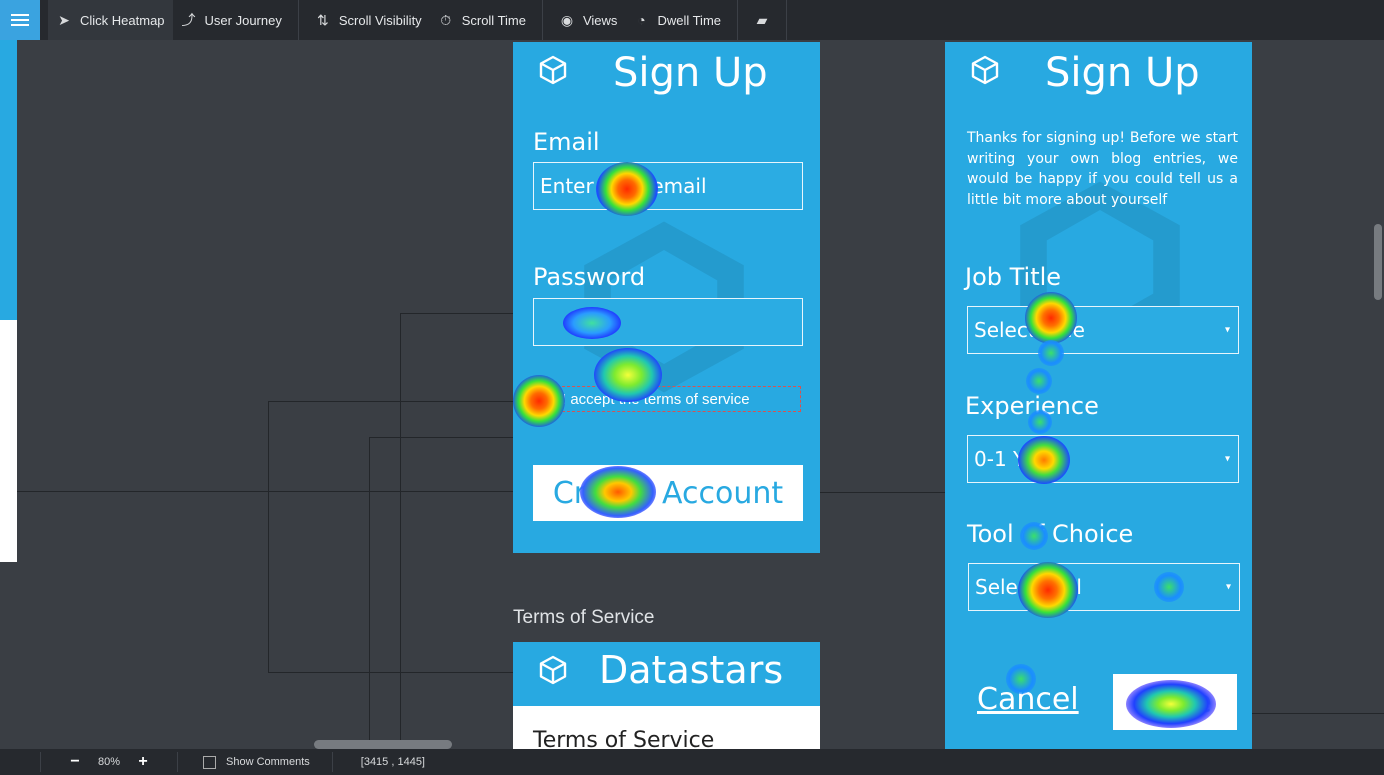 This screenshot has height=775, width=1384. What do you see at coordinates (668, 186) in the screenshot?
I see `email-input: Enter your email` at bounding box center [668, 186].